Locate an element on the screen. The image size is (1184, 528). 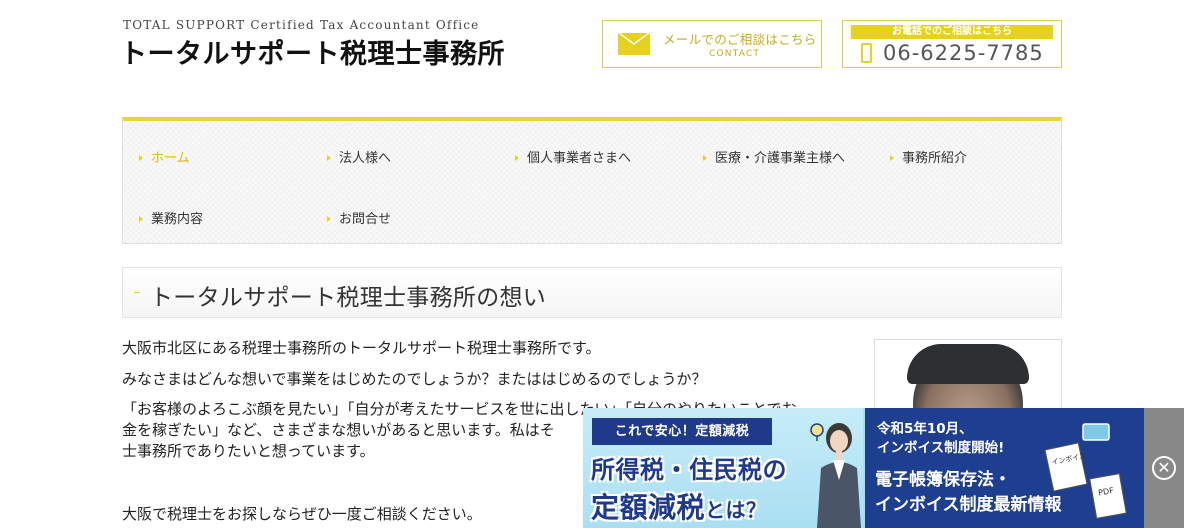
ad-headline-2: 定額減税とは？ is located at coordinates (679, 506).